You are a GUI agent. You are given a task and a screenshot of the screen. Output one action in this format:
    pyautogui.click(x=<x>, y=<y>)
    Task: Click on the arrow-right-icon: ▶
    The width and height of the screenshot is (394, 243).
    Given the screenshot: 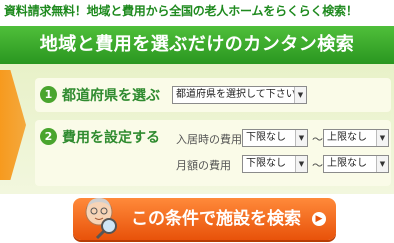 What is the action you would take?
    pyautogui.click(x=319, y=219)
    